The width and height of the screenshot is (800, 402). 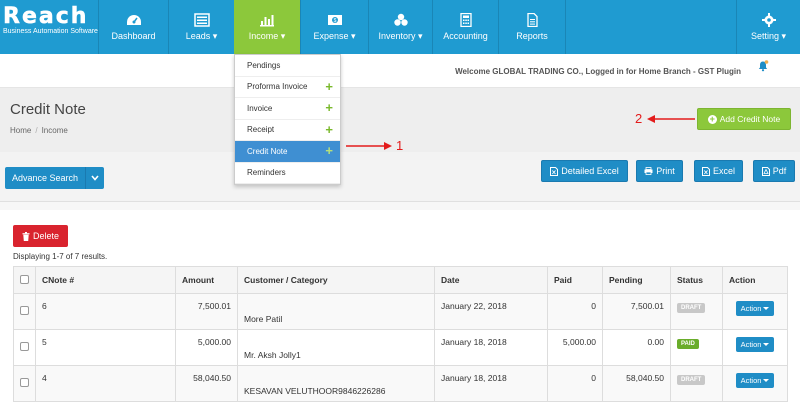 I want to click on annotation-number-1: 1, so click(x=400, y=145).